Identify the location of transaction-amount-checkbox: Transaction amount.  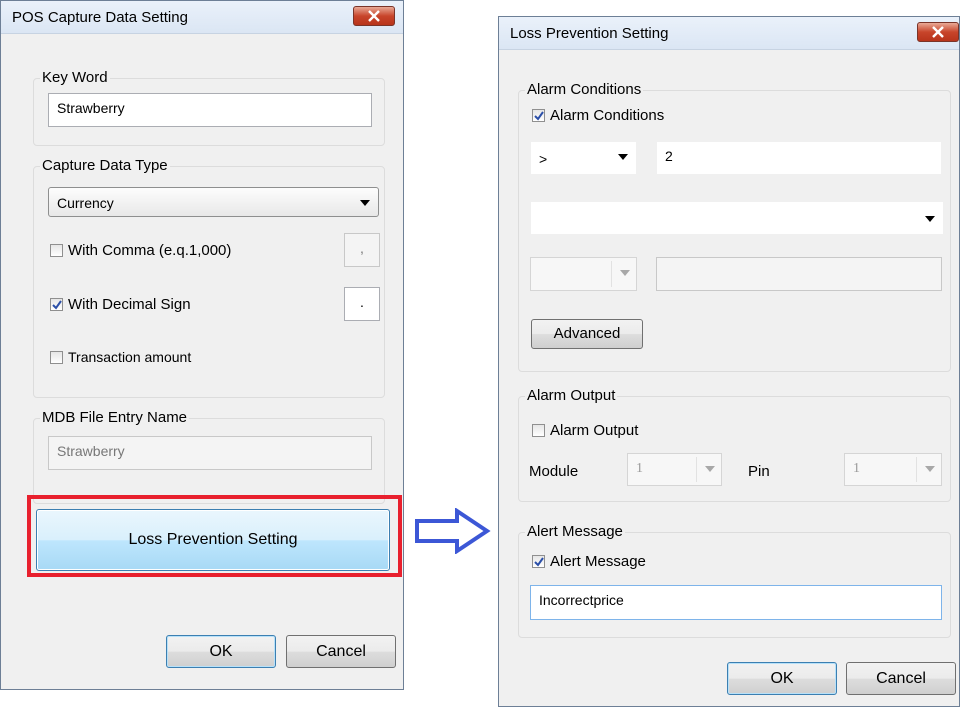
(120, 357).